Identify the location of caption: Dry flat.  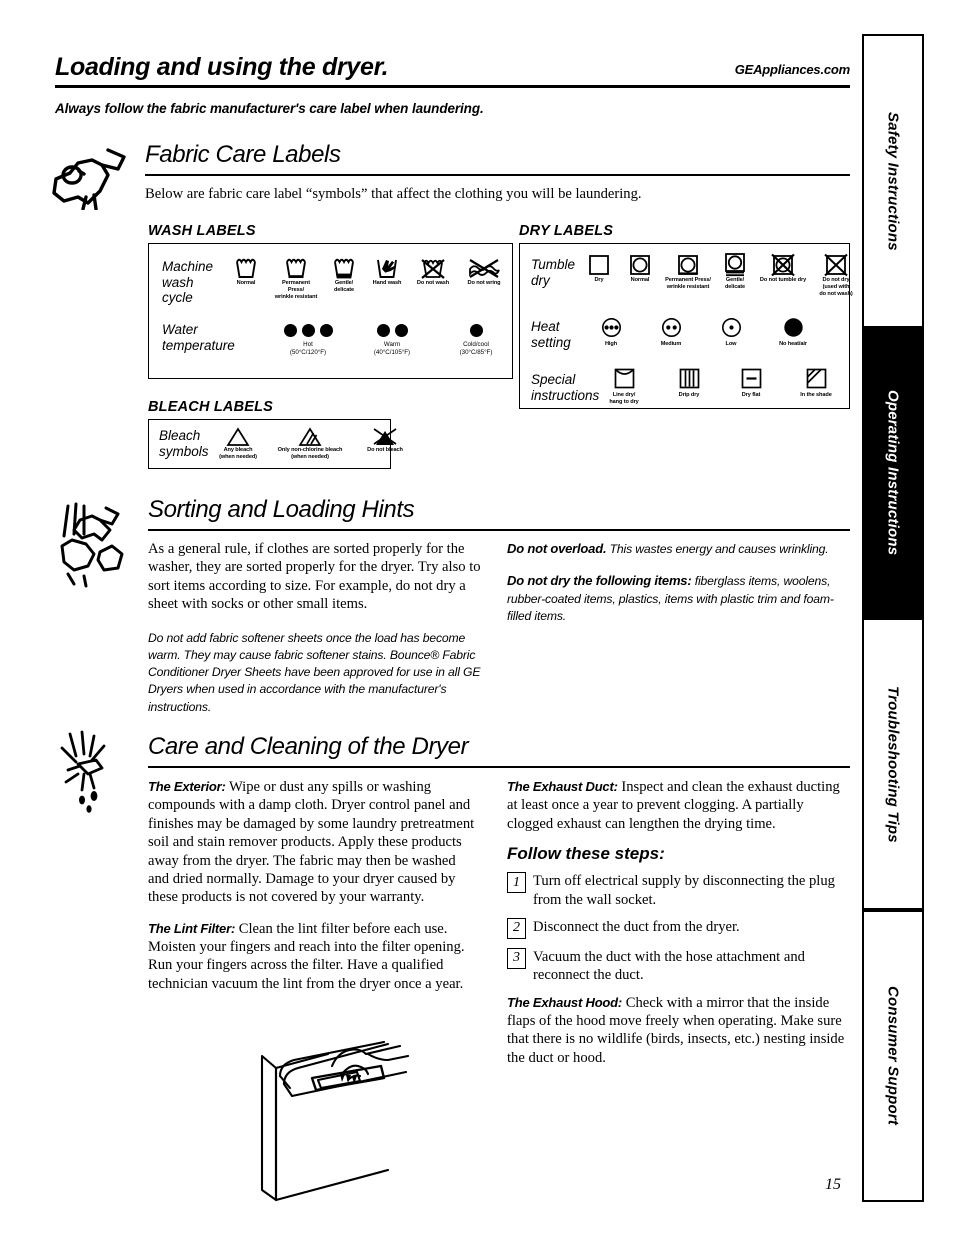
(751, 395).